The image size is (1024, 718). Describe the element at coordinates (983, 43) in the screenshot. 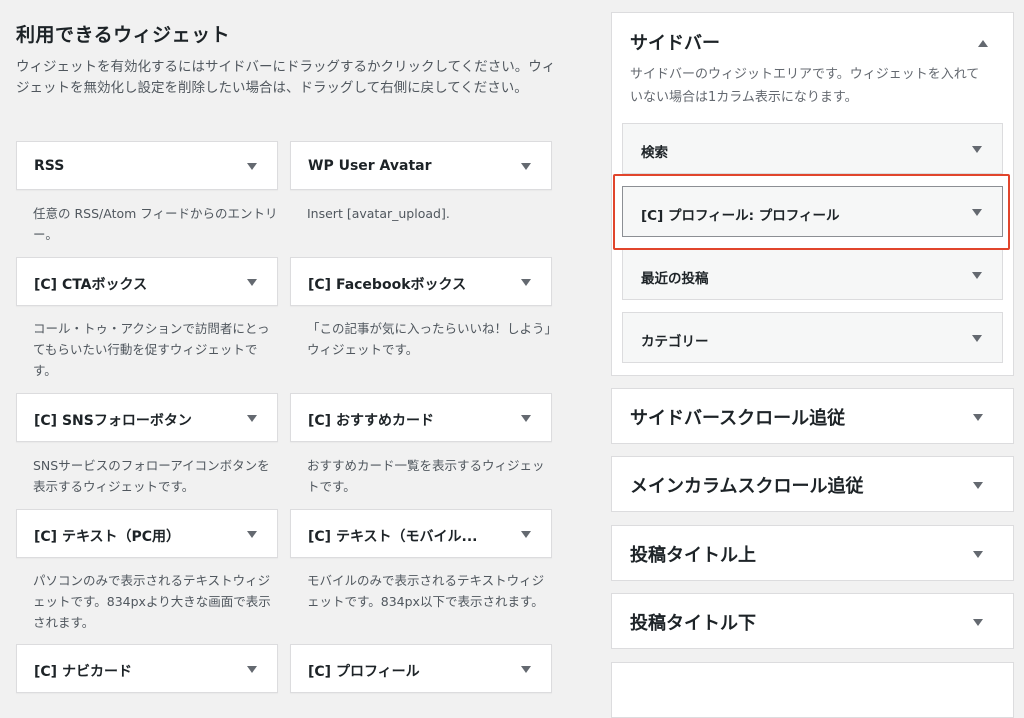

I see `chevron-up-icon` at that location.